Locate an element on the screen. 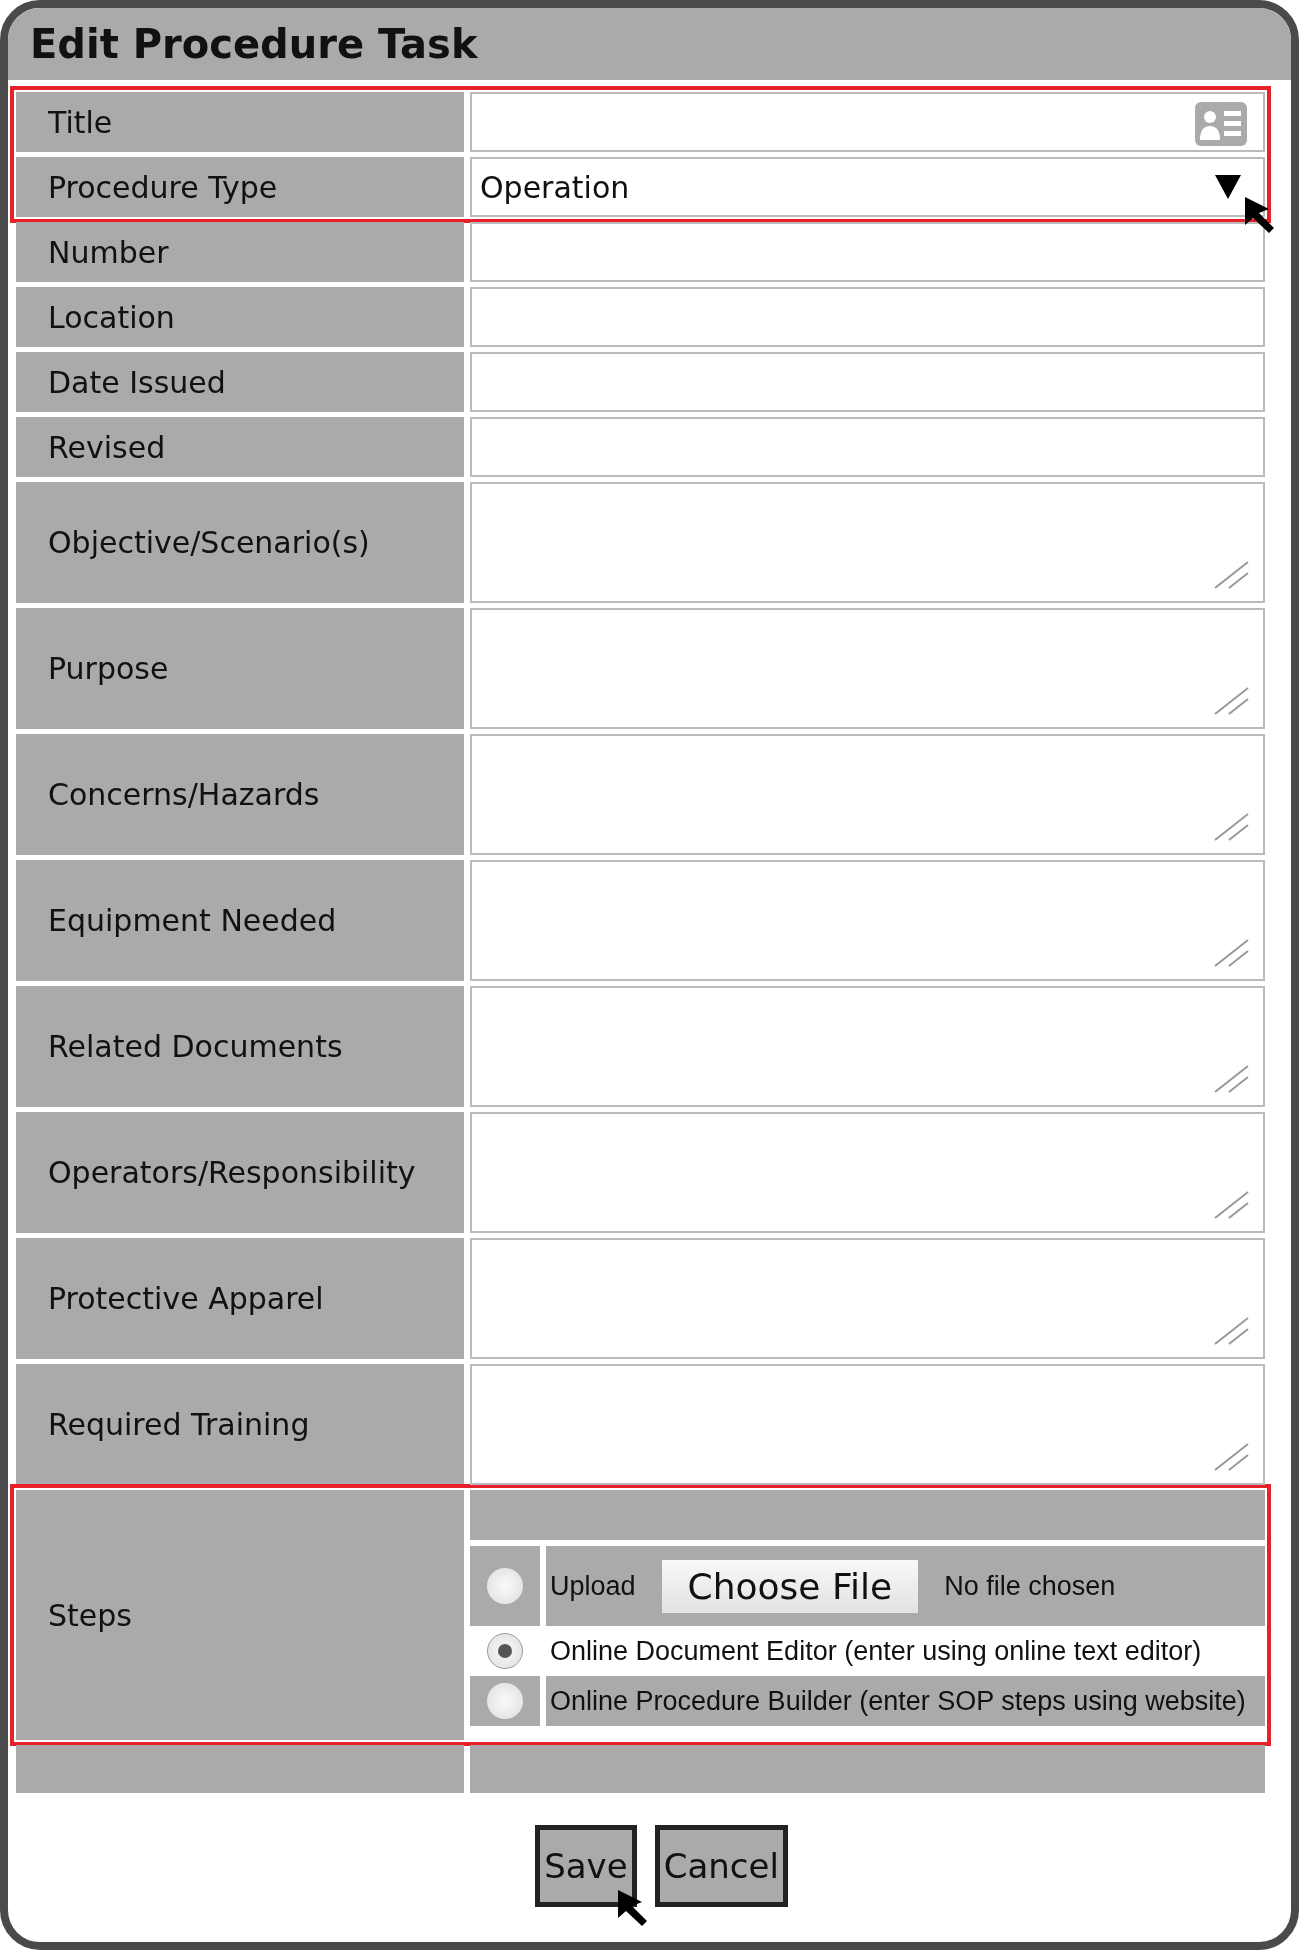 The width and height of the screenshot is (1299, 1950). caret-icon is located at coordinates (1228, 187).